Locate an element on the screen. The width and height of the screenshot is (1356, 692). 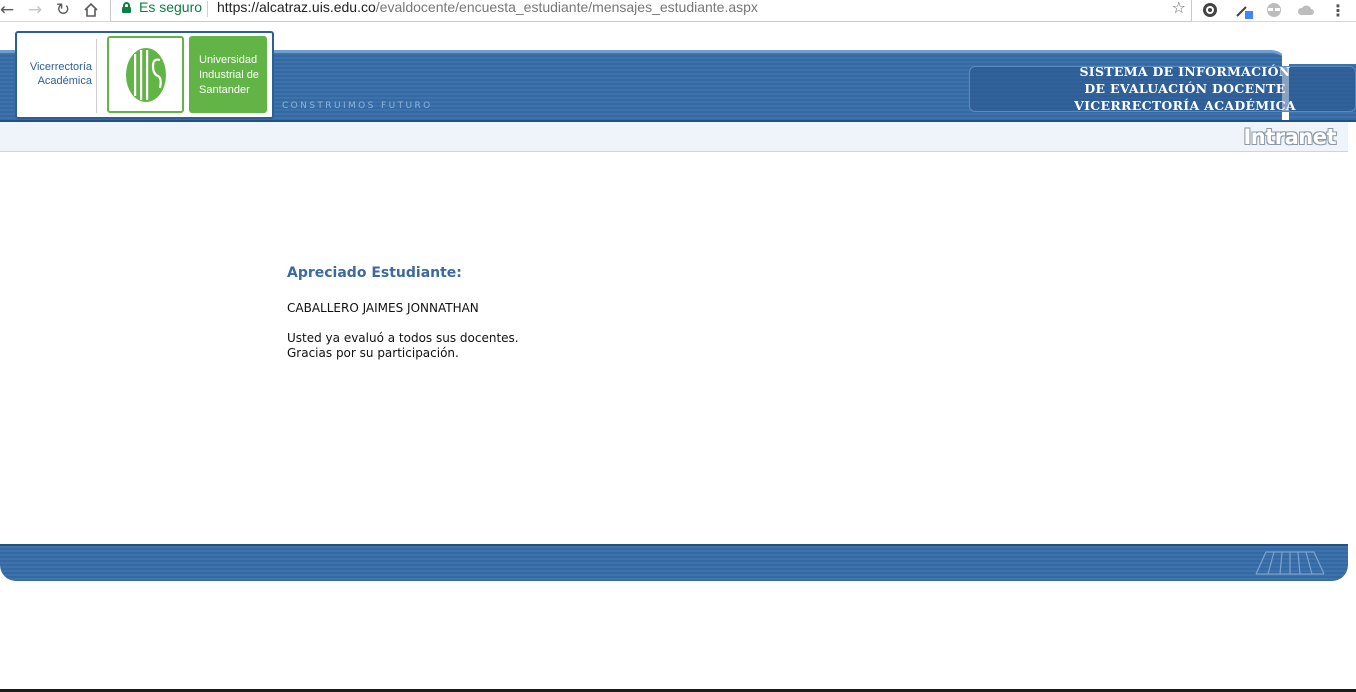
secure-label: Es seguro is located at coordinates (171, 7).